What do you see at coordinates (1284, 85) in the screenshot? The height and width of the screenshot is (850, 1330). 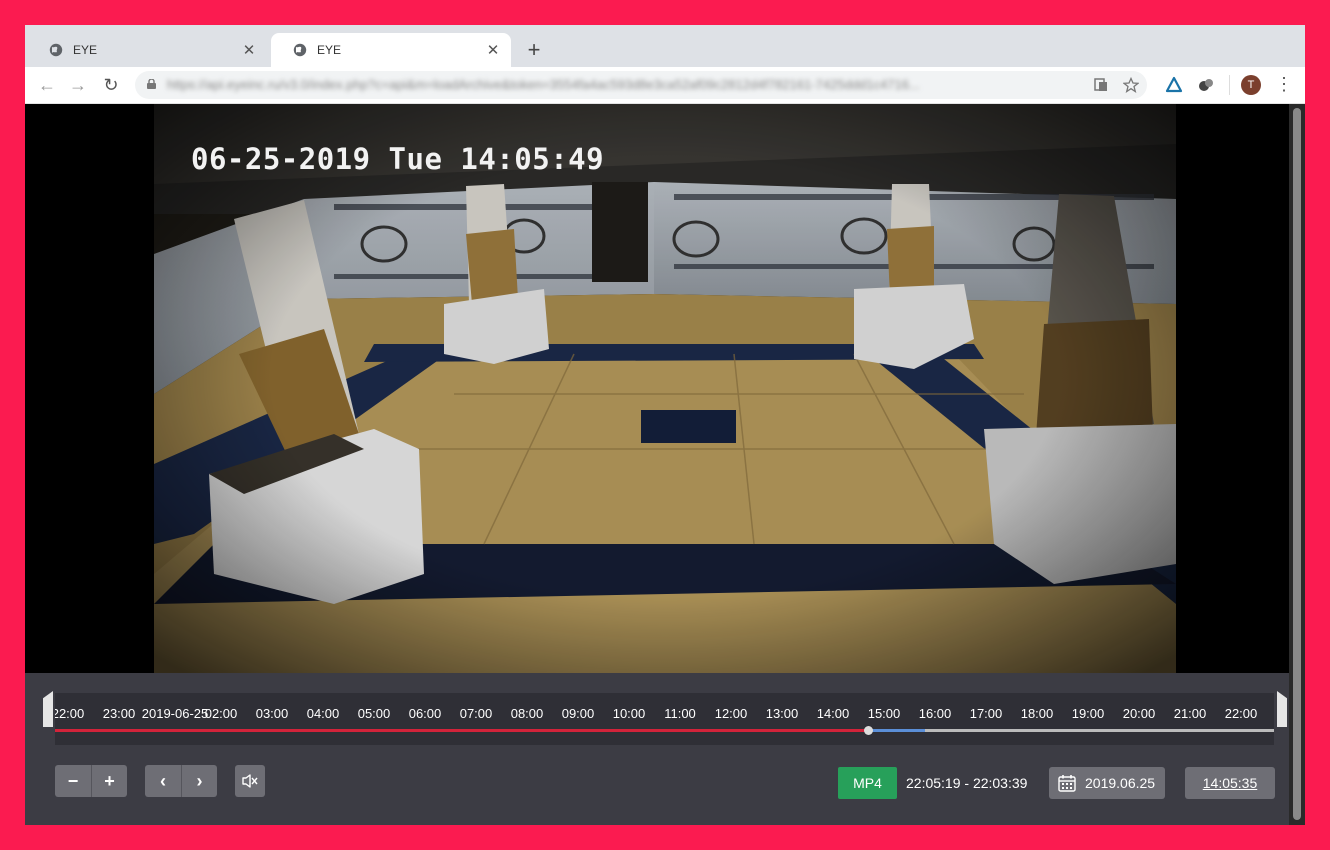 I see `more-menu-icon: ⋮` at bounding box center [1284, 85].